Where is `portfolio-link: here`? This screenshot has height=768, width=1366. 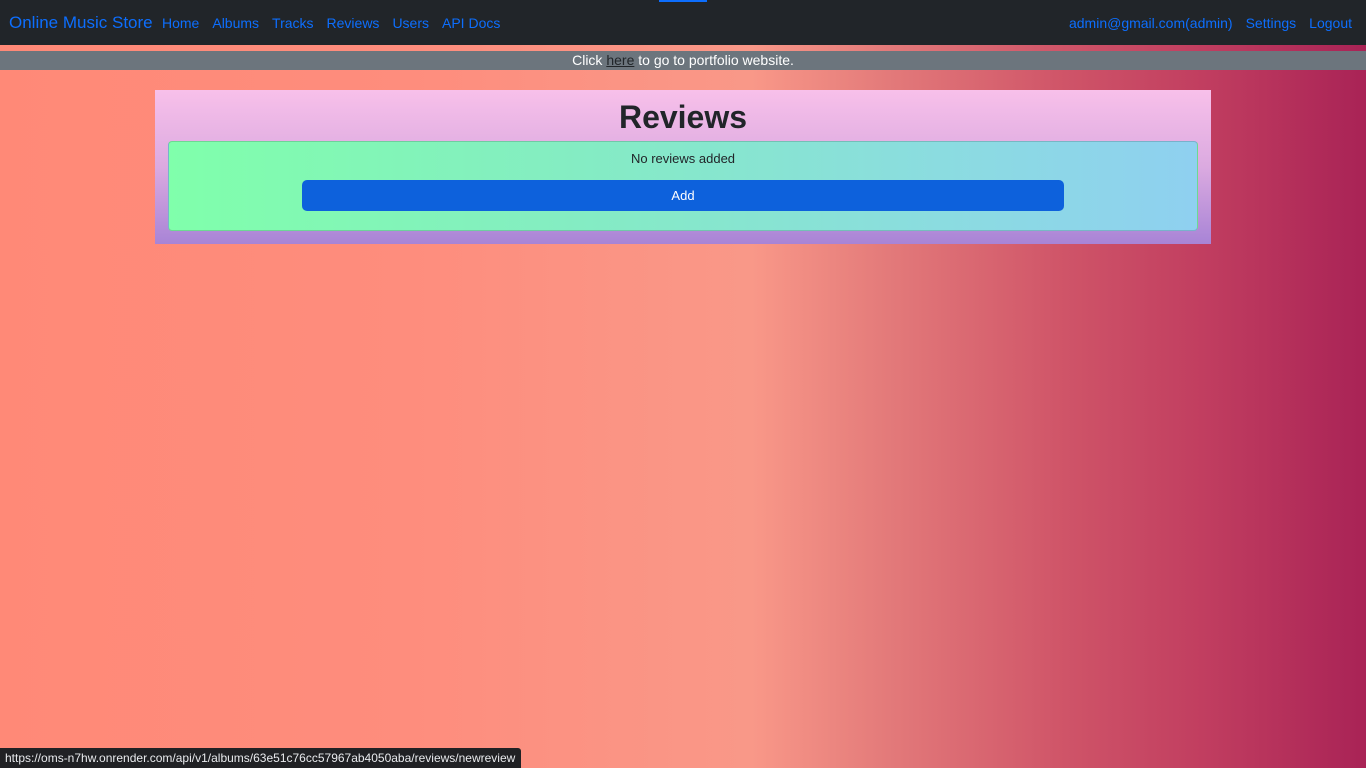
portfolio-link: here is located at coordinates (620, 60).